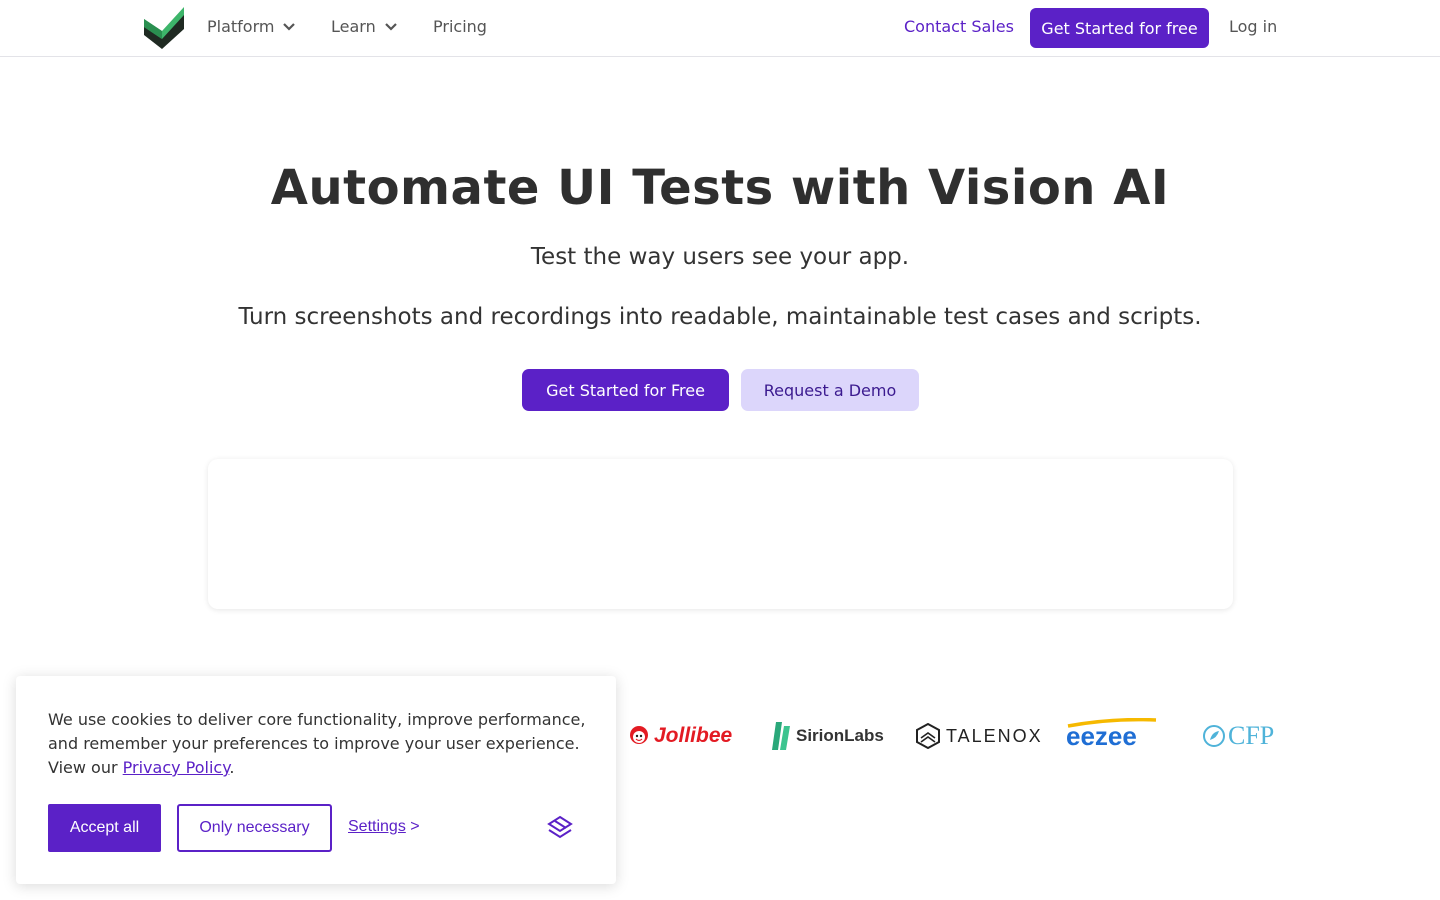 The image size is (1440, 900). What do you see at coordinates (720, 188) in the screenshot?
I see `hero-title: Automate UI Tests with Vision AI` at bounding box center [720, 188].